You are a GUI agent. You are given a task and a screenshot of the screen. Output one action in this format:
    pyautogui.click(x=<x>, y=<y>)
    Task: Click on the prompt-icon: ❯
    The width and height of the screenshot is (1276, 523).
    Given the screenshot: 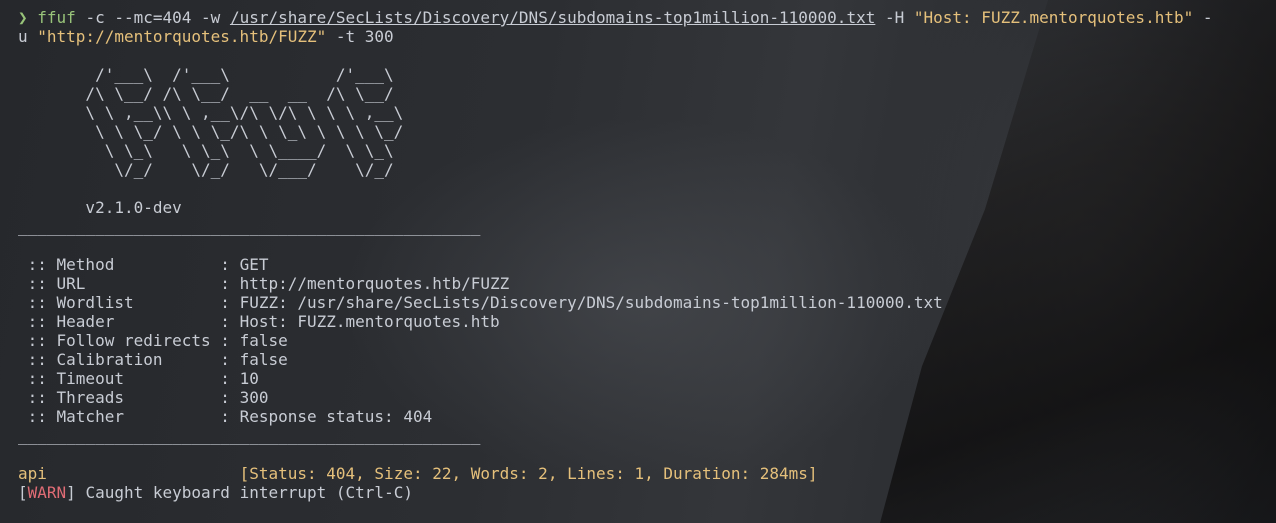 What is the action you would take?
    pyautogui.click(x=23, y=17)
    